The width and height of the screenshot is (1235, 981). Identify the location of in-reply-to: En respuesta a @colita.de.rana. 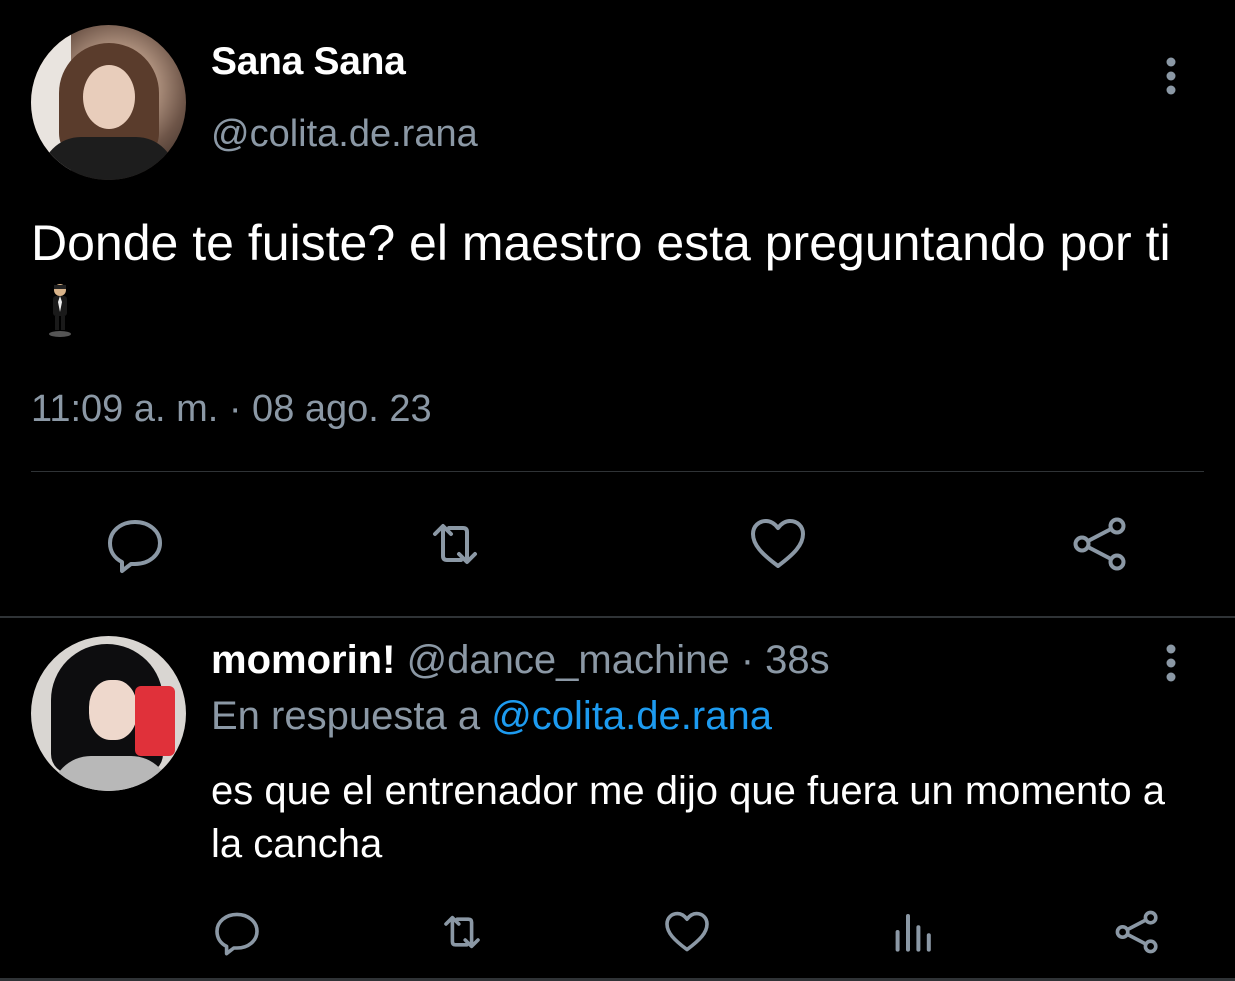
(491, 716).